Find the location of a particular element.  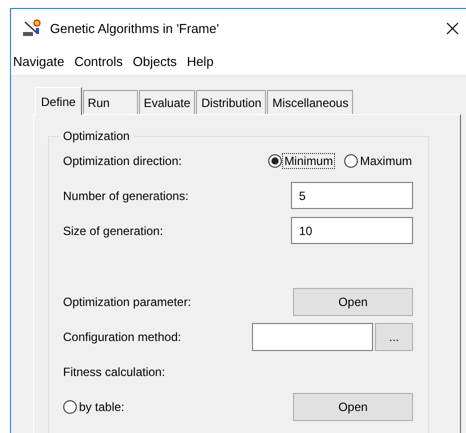

tab: Miscellaneous is located at coordinates (310, 102).